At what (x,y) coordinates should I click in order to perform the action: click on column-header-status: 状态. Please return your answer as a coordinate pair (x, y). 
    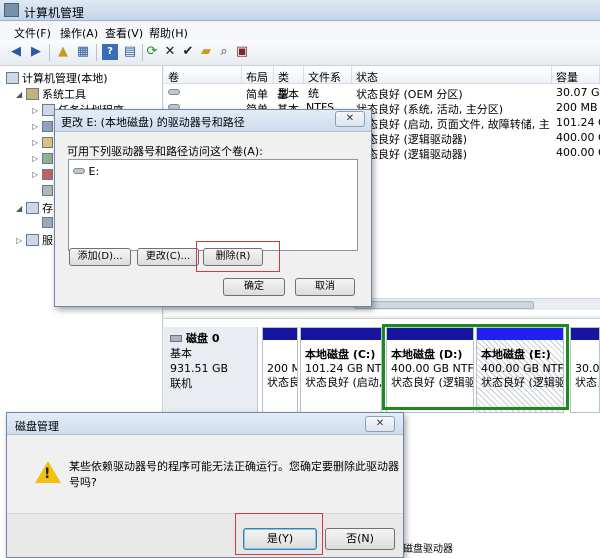
    Looking at the image, I should click on (452, 75).